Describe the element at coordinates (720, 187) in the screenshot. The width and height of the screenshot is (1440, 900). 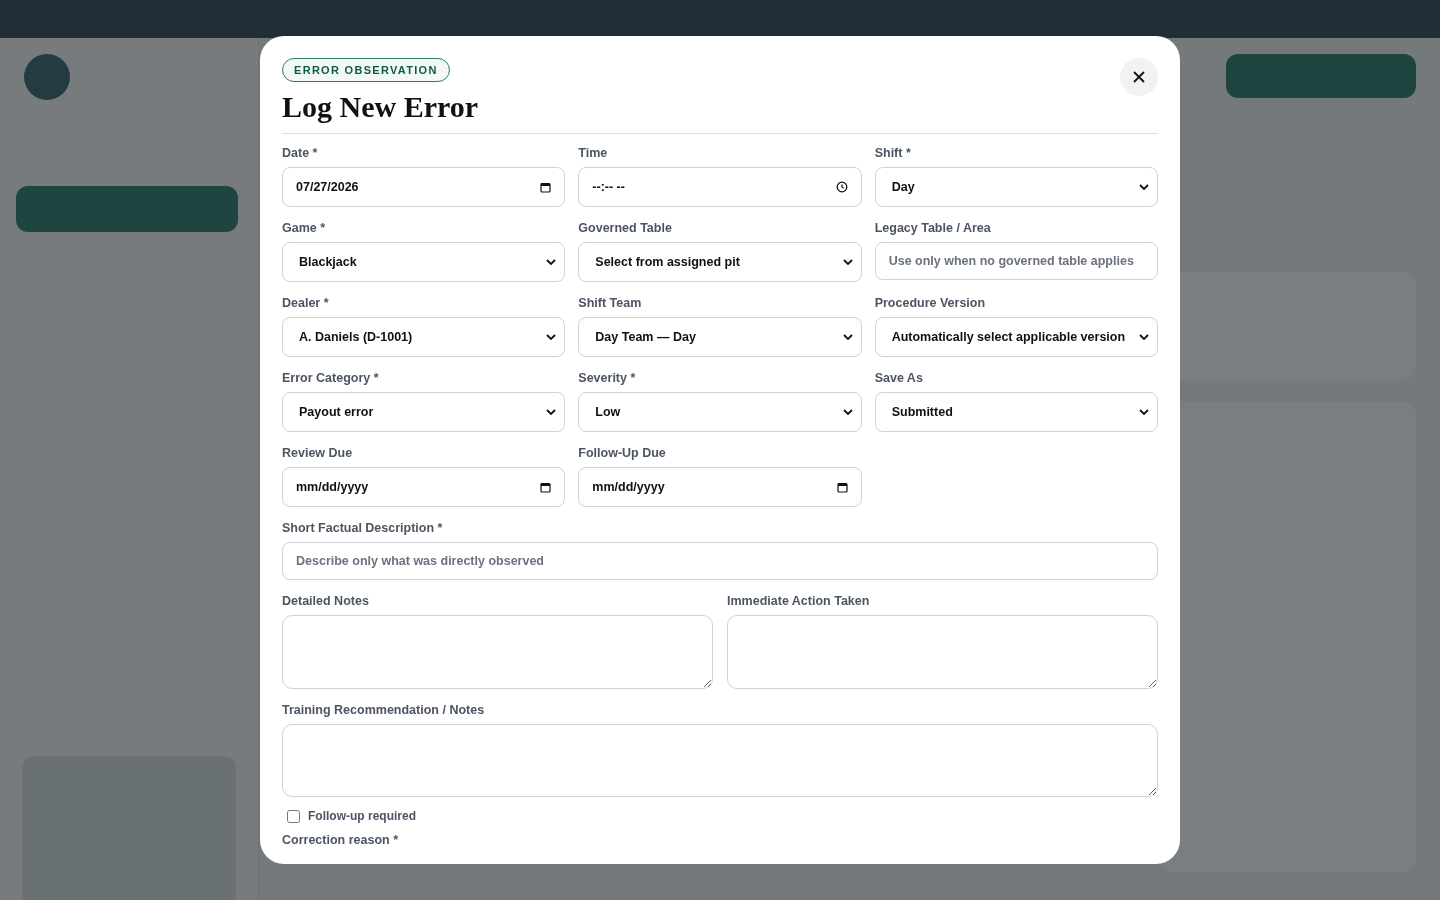
I see `time-field: --:-- --` at that location.